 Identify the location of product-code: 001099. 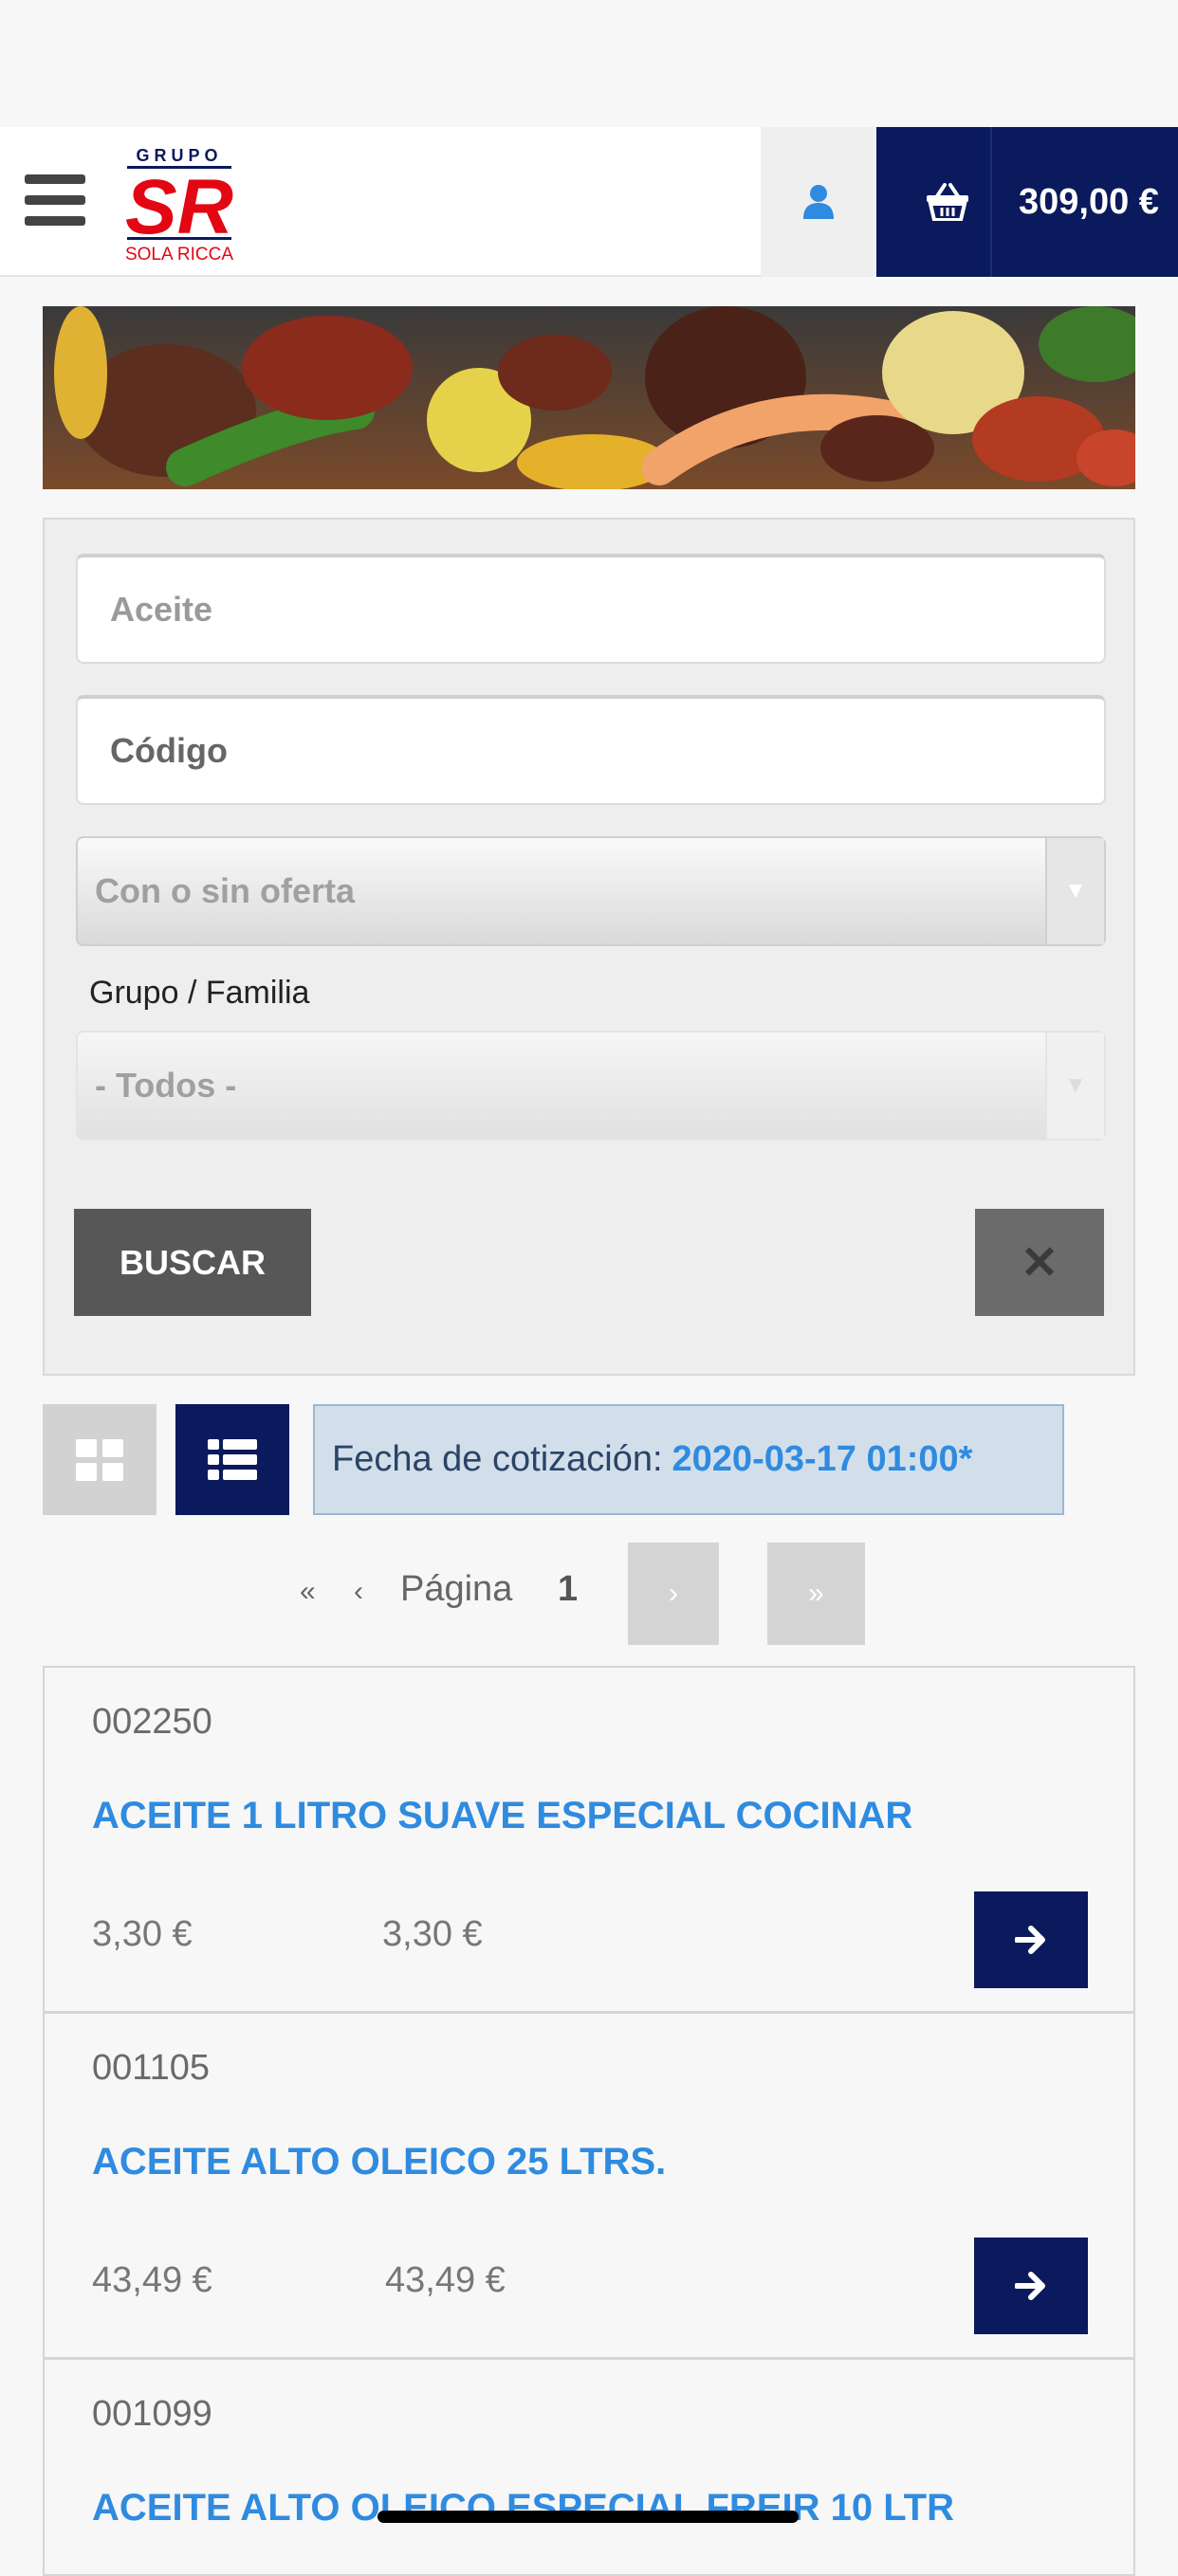
(152, 2414).